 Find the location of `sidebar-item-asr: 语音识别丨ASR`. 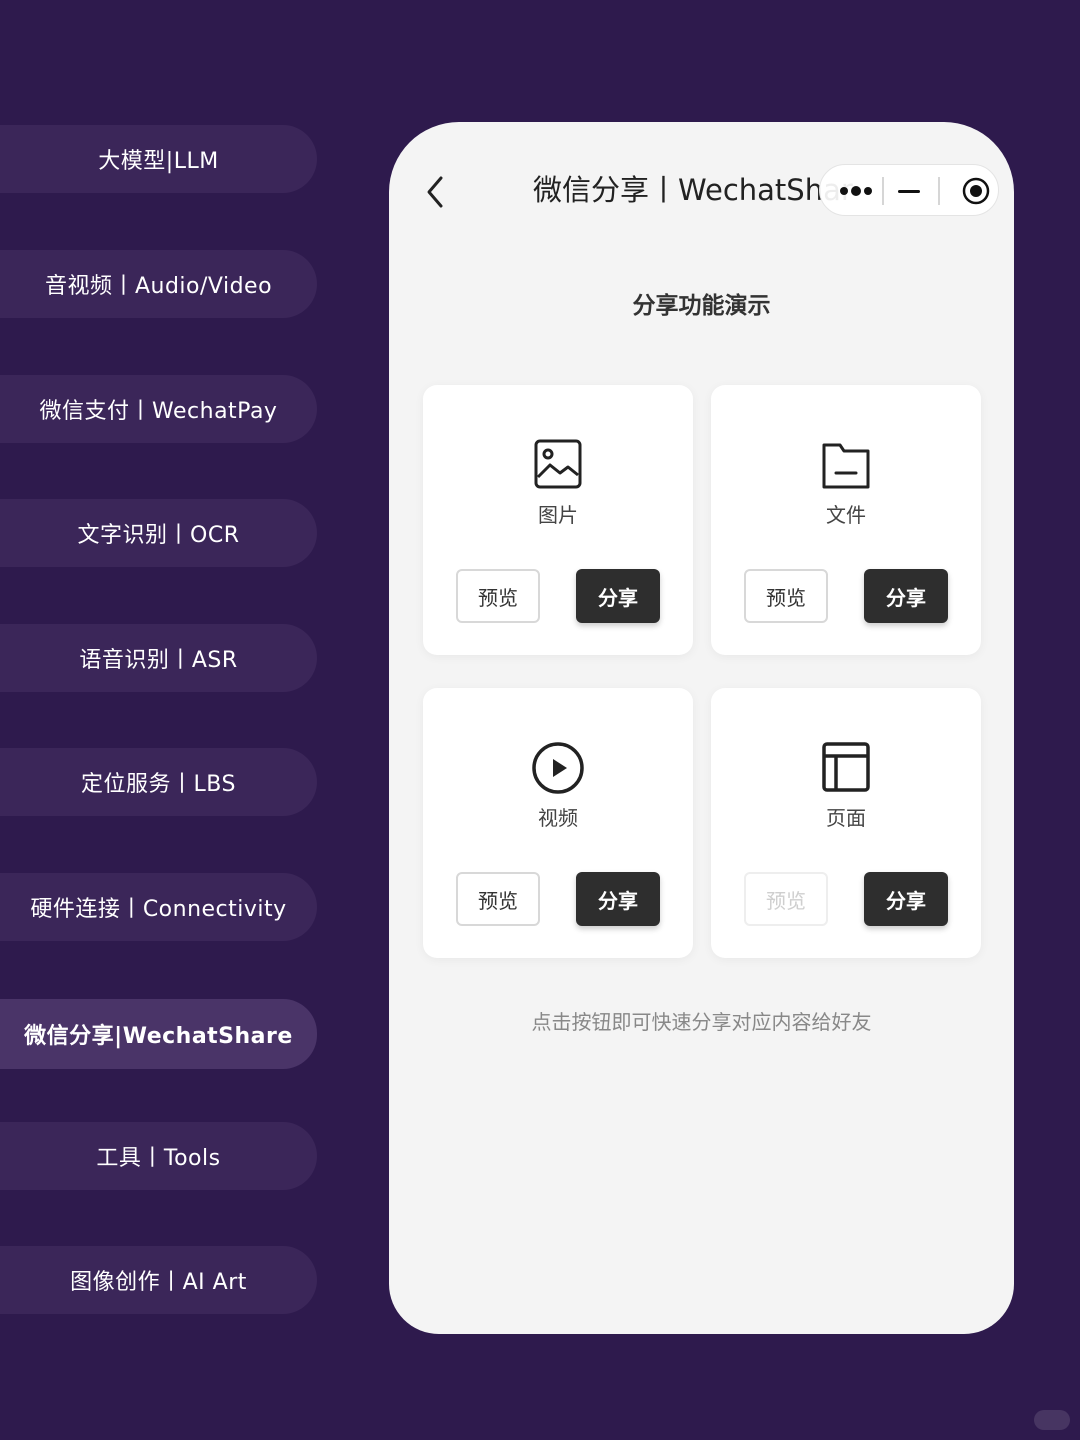

sidebar-item-asr: 语音识别丨ASR is located at coordinates (158, 658).